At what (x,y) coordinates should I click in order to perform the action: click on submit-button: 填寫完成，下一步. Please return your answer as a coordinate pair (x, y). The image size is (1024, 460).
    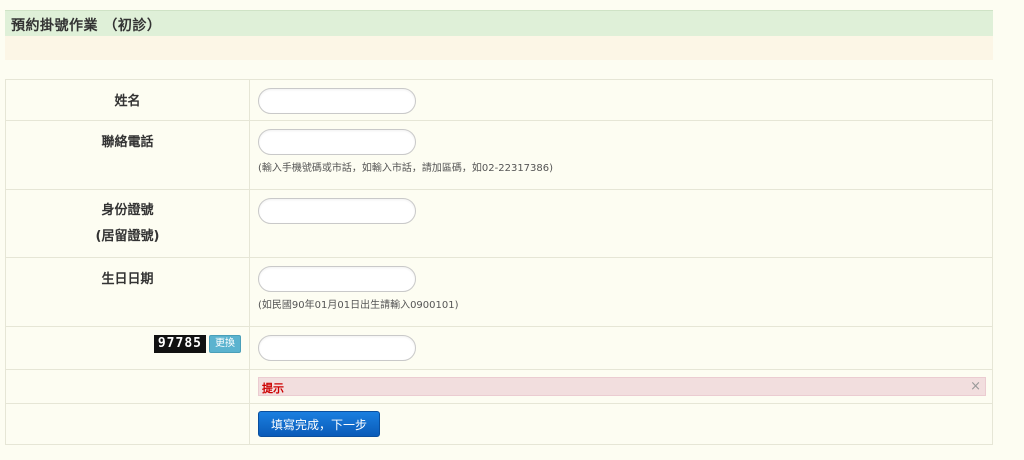
    Looking at the image, I should click on (319, 424).